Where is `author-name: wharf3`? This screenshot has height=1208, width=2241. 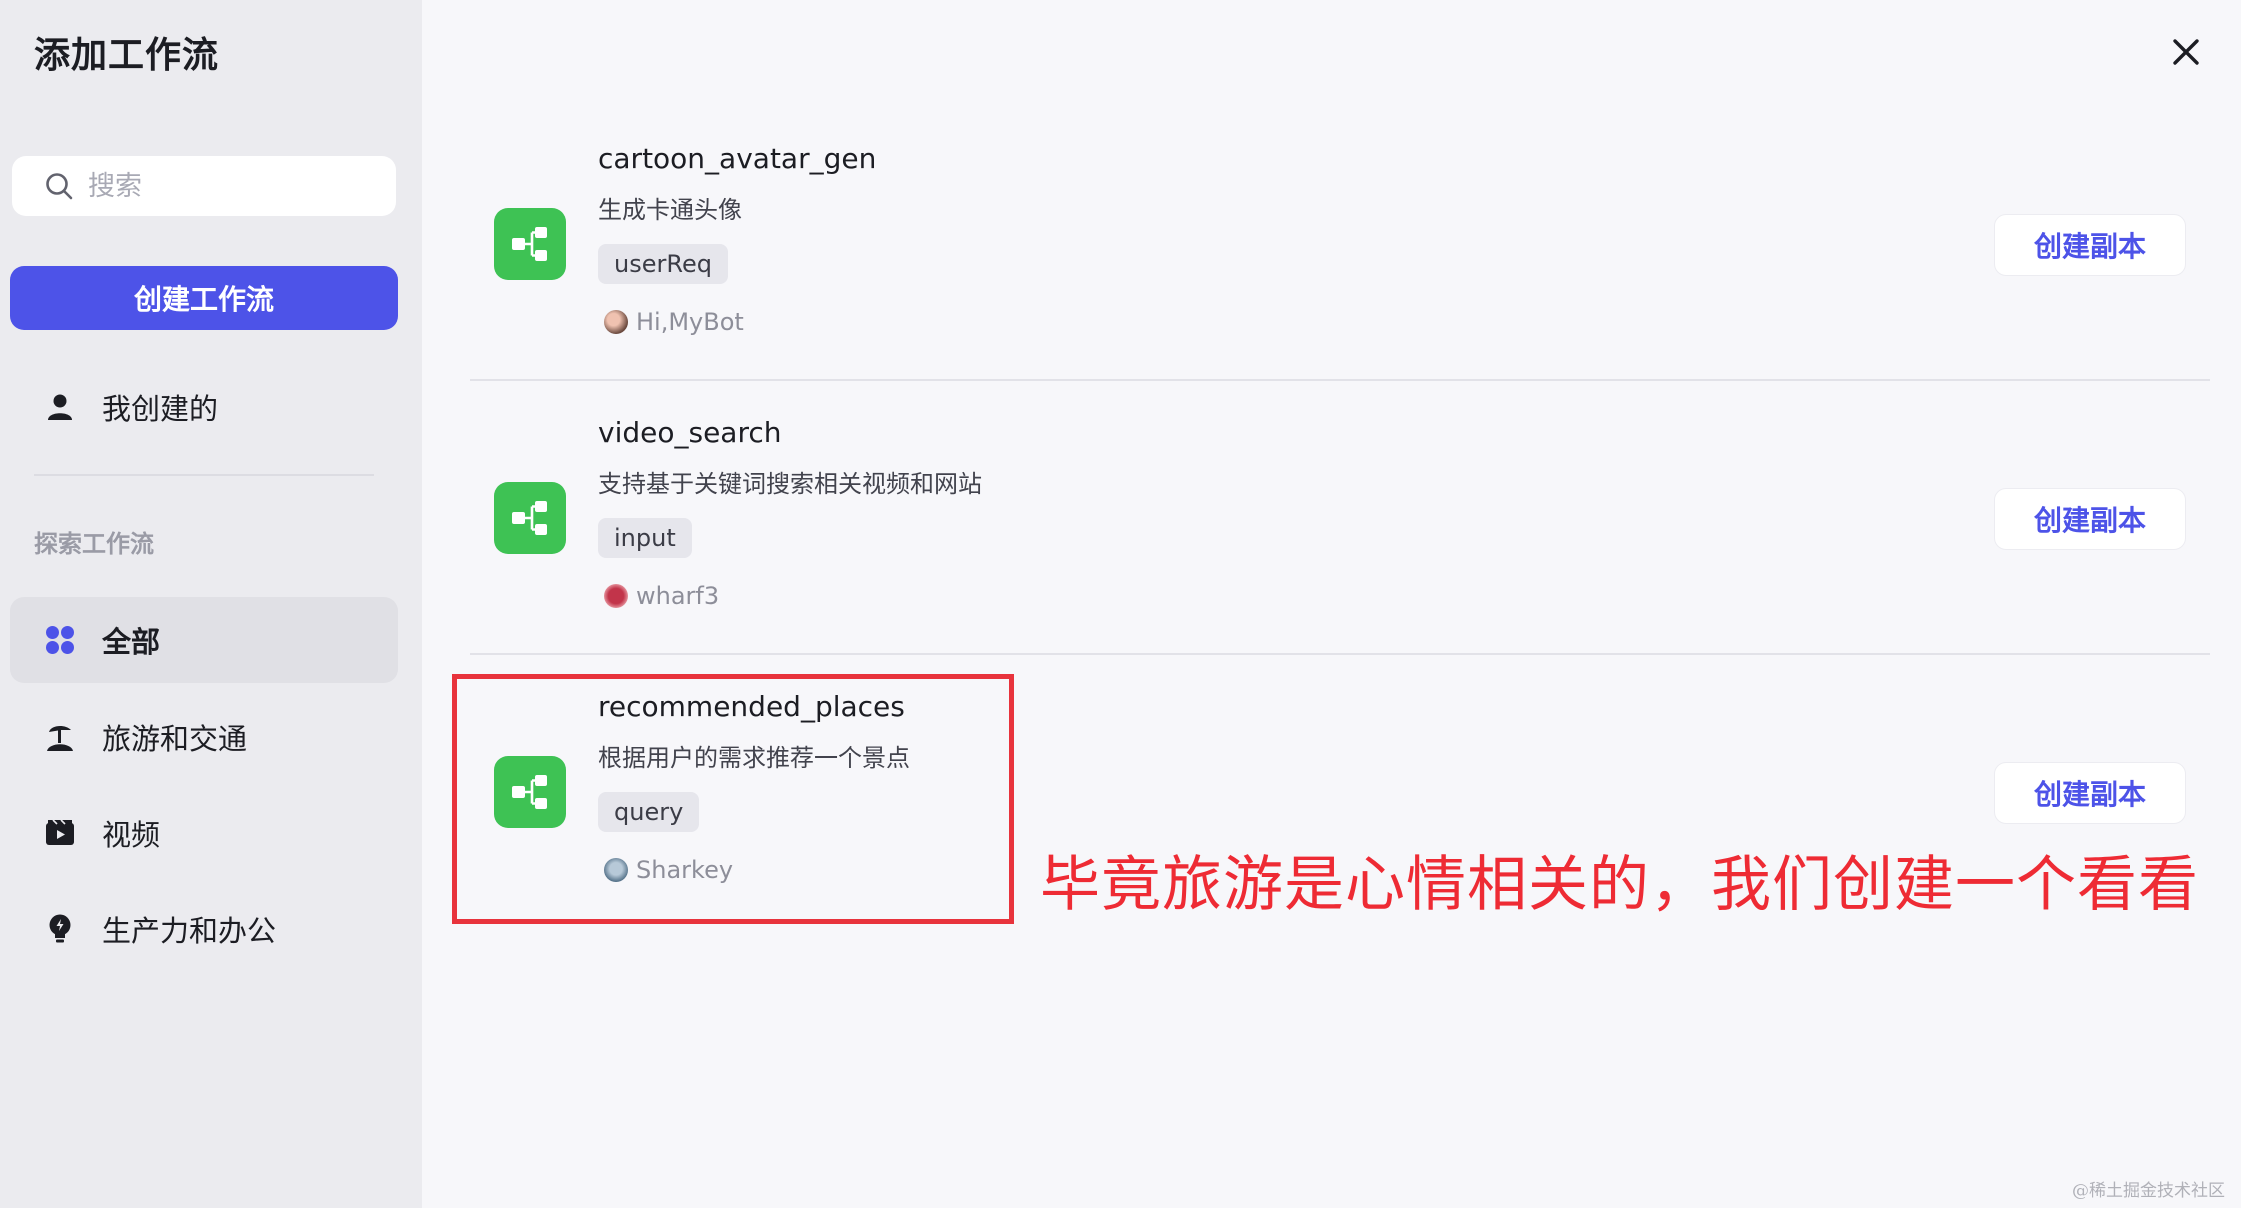
author-name: wharf3 is located at coordinates (678, 596).